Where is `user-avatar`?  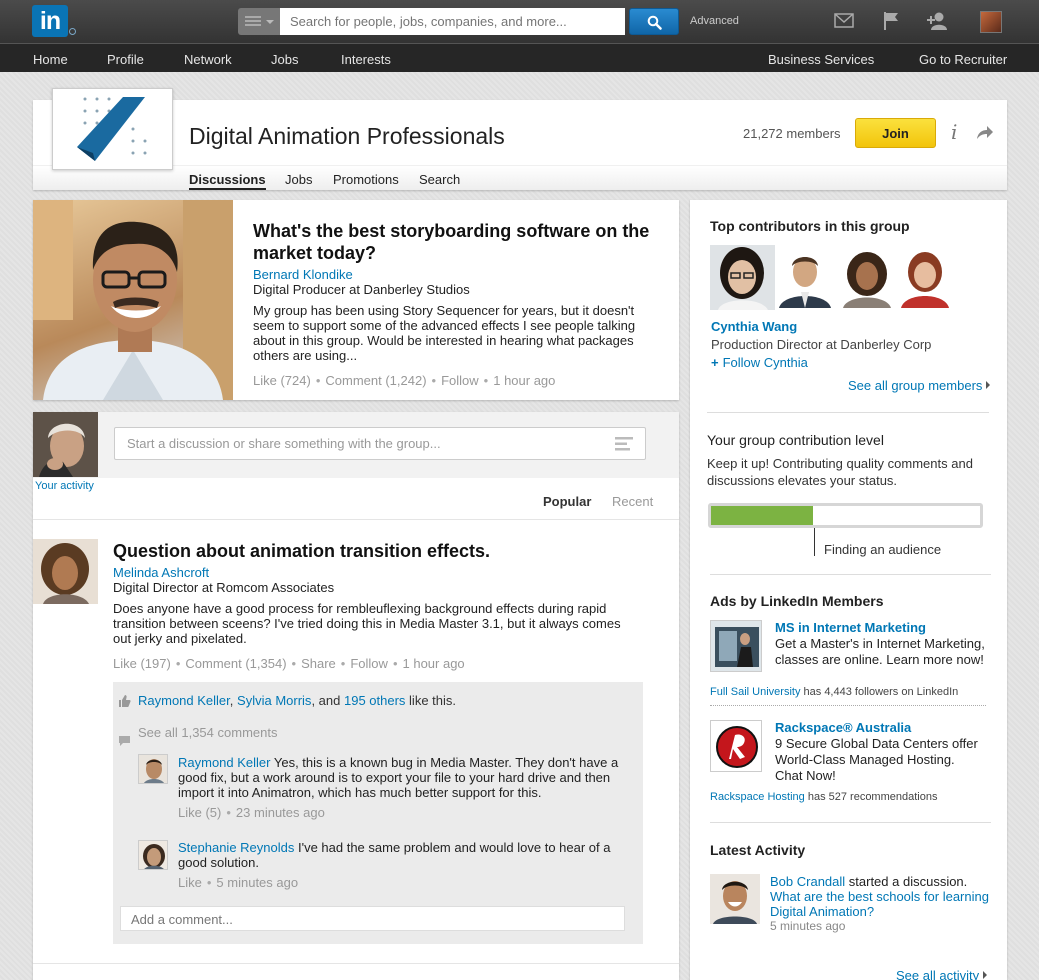
user-avatar is located at coordinates (991, 22).